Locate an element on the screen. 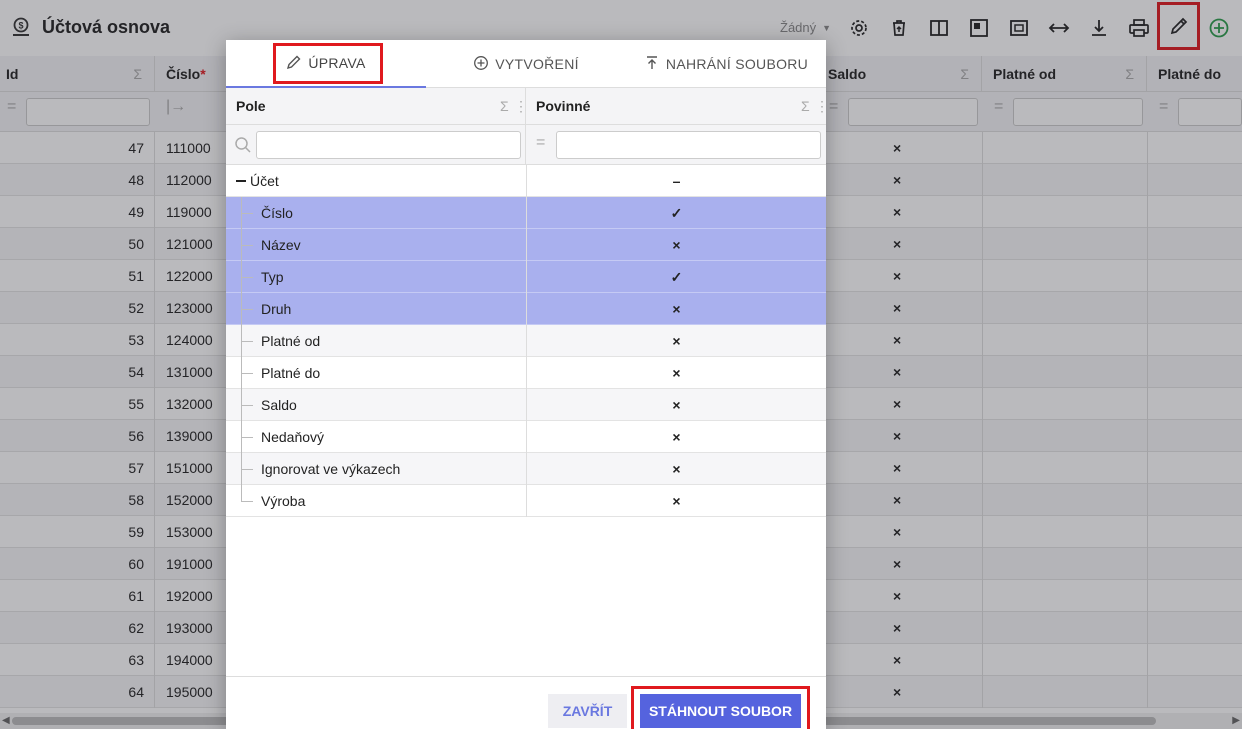  tree-item-label: Ignorovat ve výkazech is located at coordinates (331, 469).